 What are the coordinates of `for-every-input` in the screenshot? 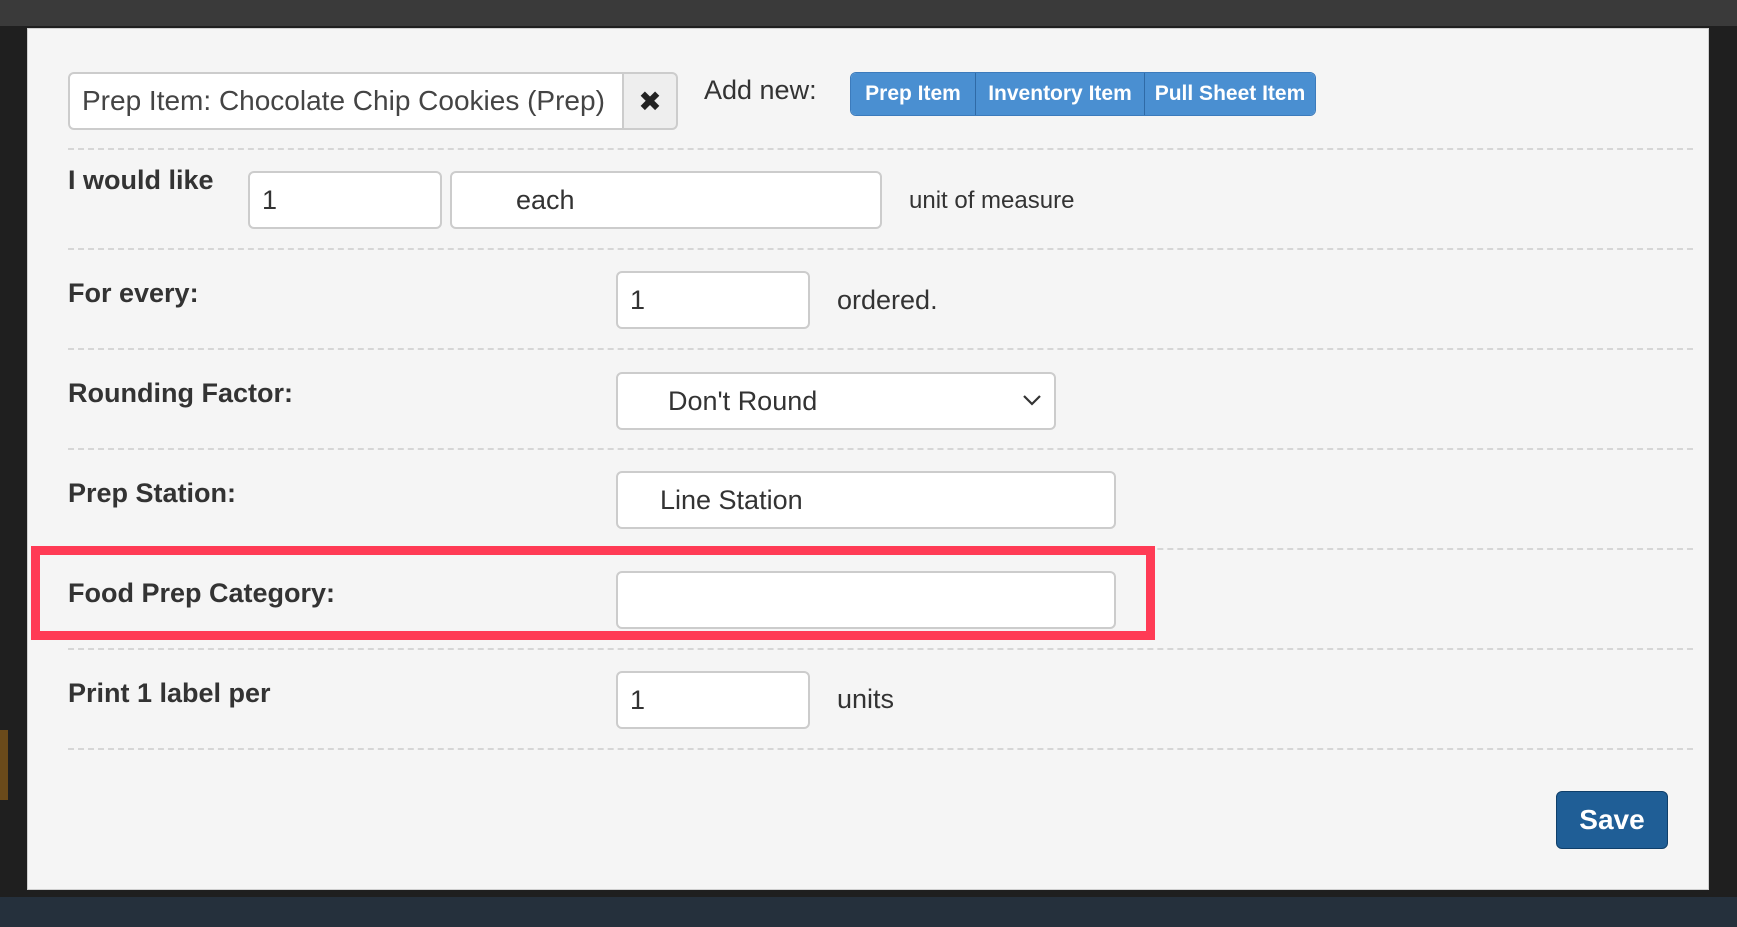 It's located at (713, 300).